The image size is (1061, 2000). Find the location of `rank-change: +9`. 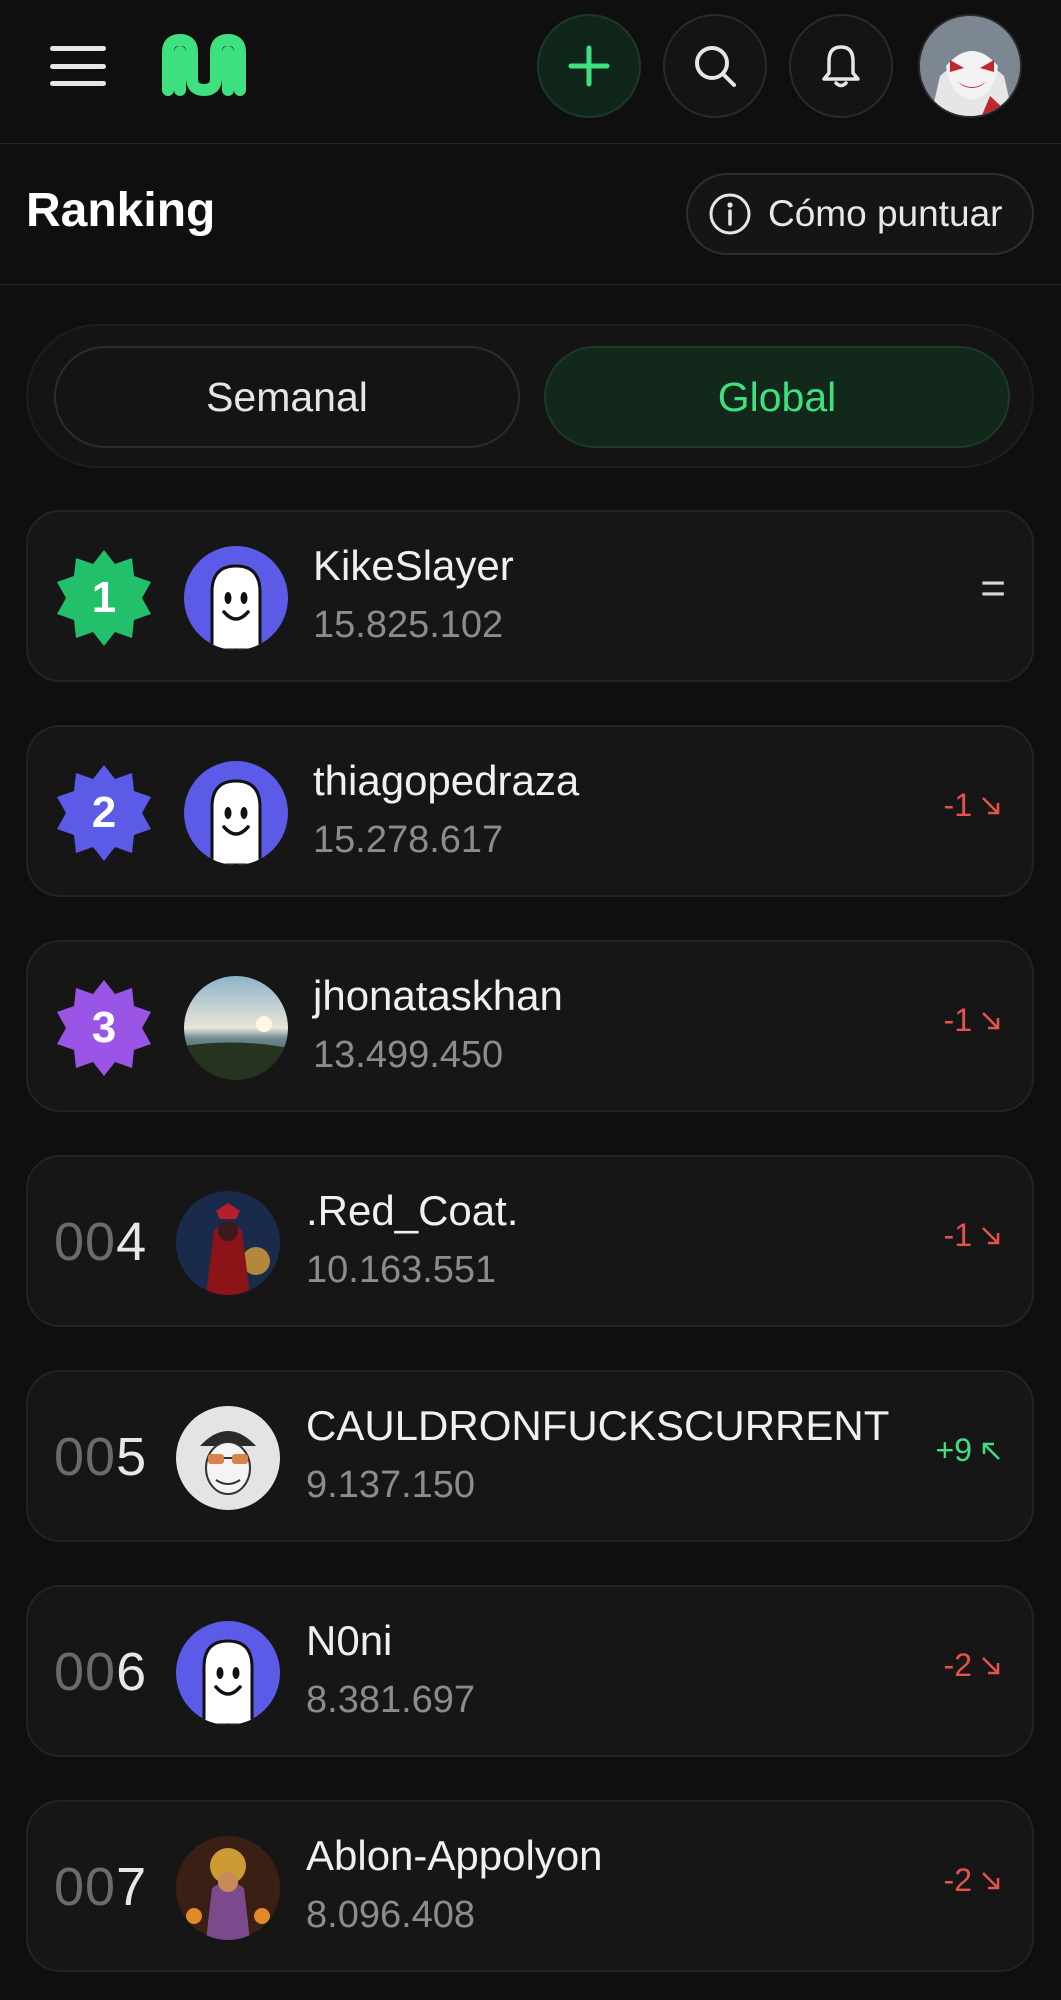

rank-change: +9 is located at coordinates (969, 1450).